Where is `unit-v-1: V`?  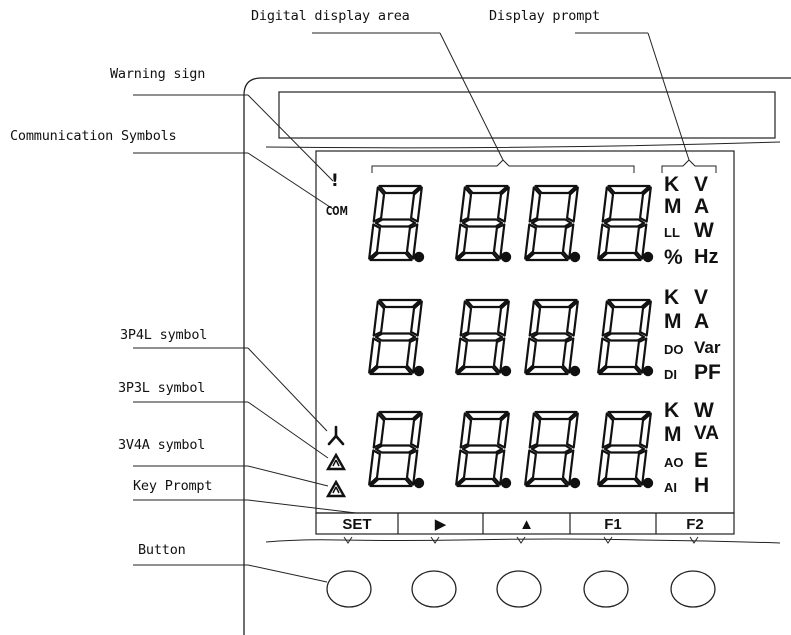
unit-v-1: V is located at coordinates (701, 184).